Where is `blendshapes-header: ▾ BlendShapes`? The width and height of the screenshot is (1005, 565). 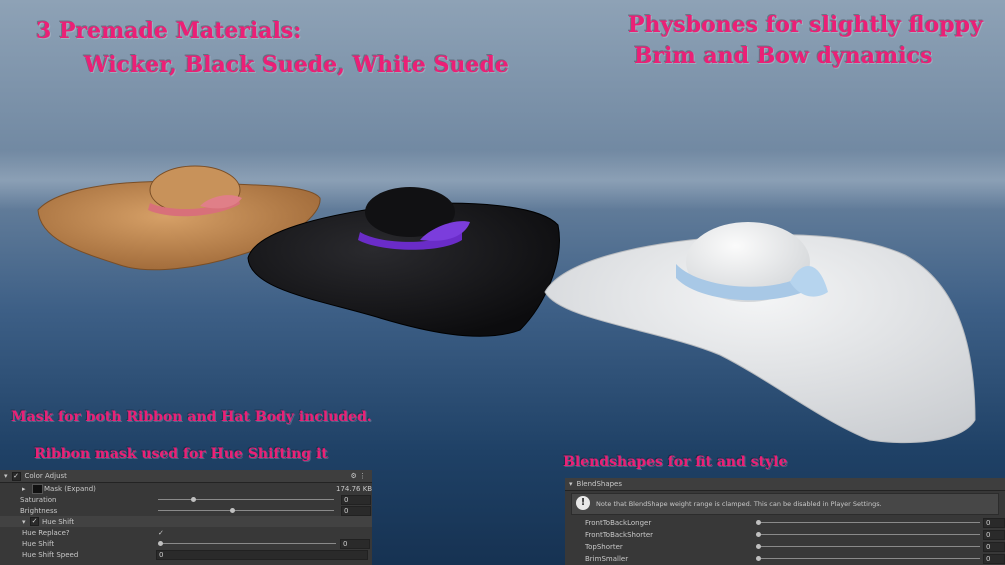 blendshapes-header: ▾ BlendShapes is located at coordinates (785, 484).